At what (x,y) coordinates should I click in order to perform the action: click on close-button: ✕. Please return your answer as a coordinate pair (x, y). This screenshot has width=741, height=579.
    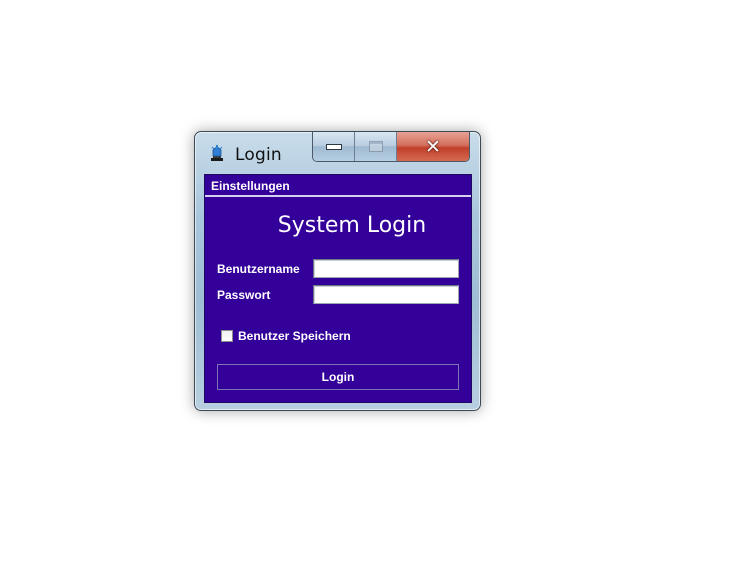
    Looking at the image, I should click on (433, 146).